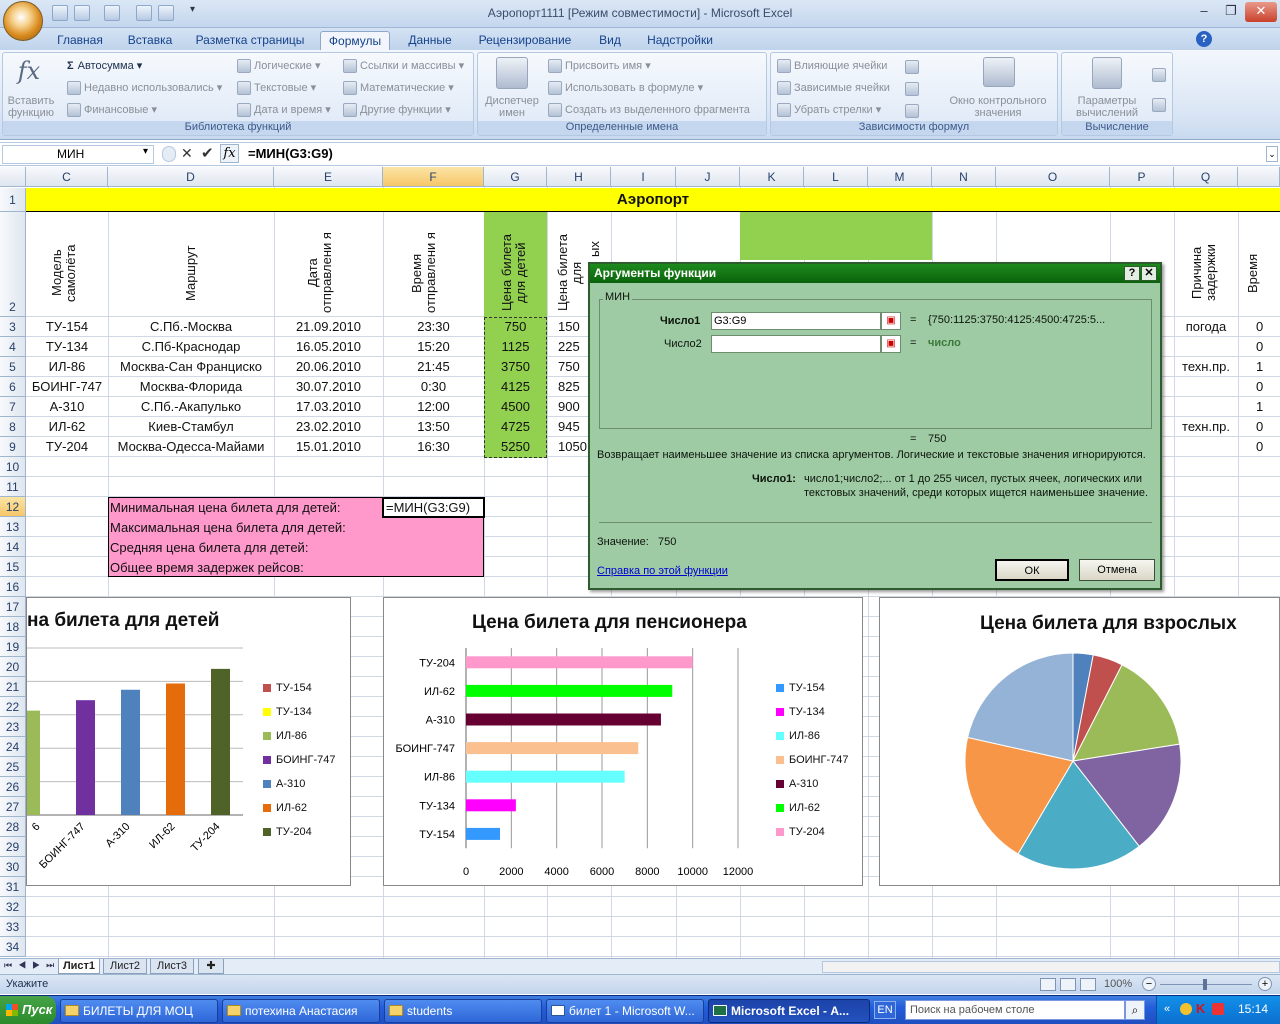 The height and width of the screenshot is (1024, 1280). I want to click on cell-child-price: 5250, so click(515, 447).